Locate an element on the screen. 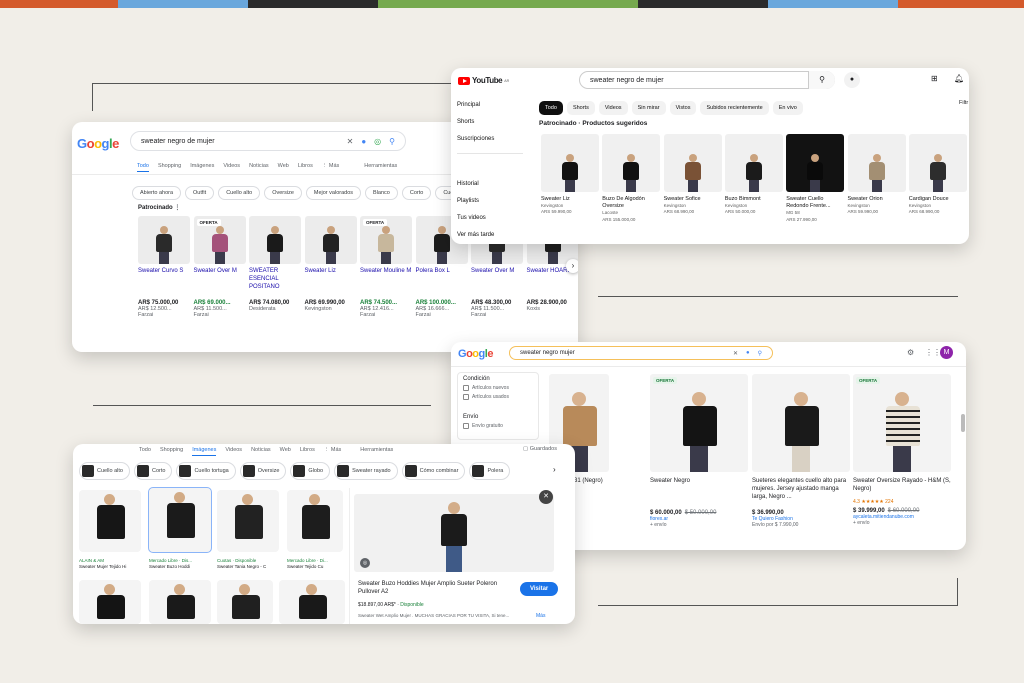  product-name: SWEATER ESENCIAL POSITANO is located at coordinates (275, 283).